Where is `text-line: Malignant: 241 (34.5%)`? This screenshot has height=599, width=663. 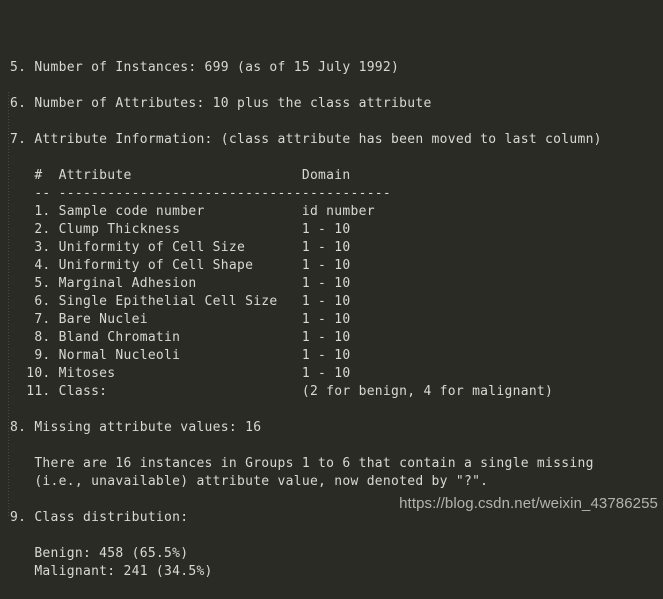
text-line: Malignant: 241 (34.5%) is located at coordinates (111, 571).